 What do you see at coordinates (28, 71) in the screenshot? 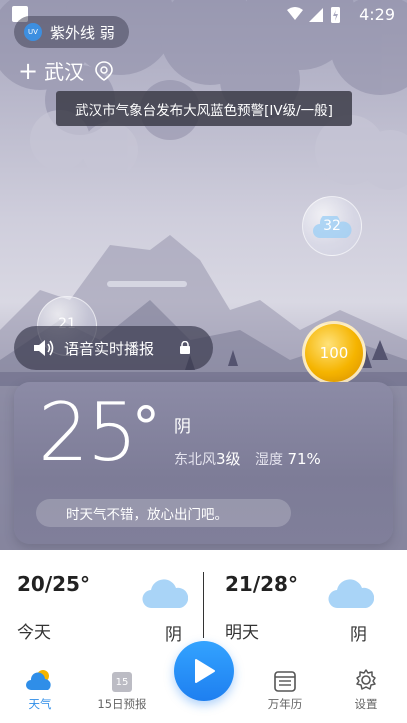
I see `add-city-icon: +` at bounding box center [28, 71].